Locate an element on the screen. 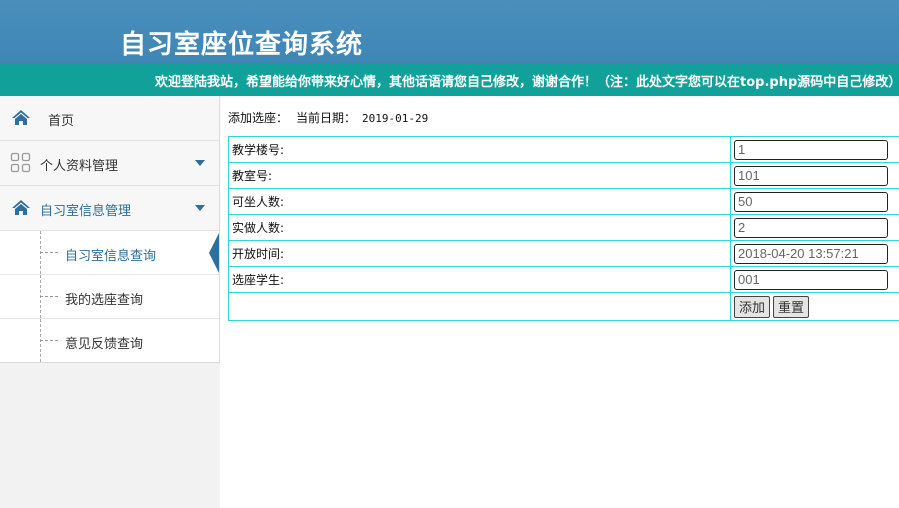  submenu-item-my-seat: 我的选座查询 is located at coordinates (109, 297).